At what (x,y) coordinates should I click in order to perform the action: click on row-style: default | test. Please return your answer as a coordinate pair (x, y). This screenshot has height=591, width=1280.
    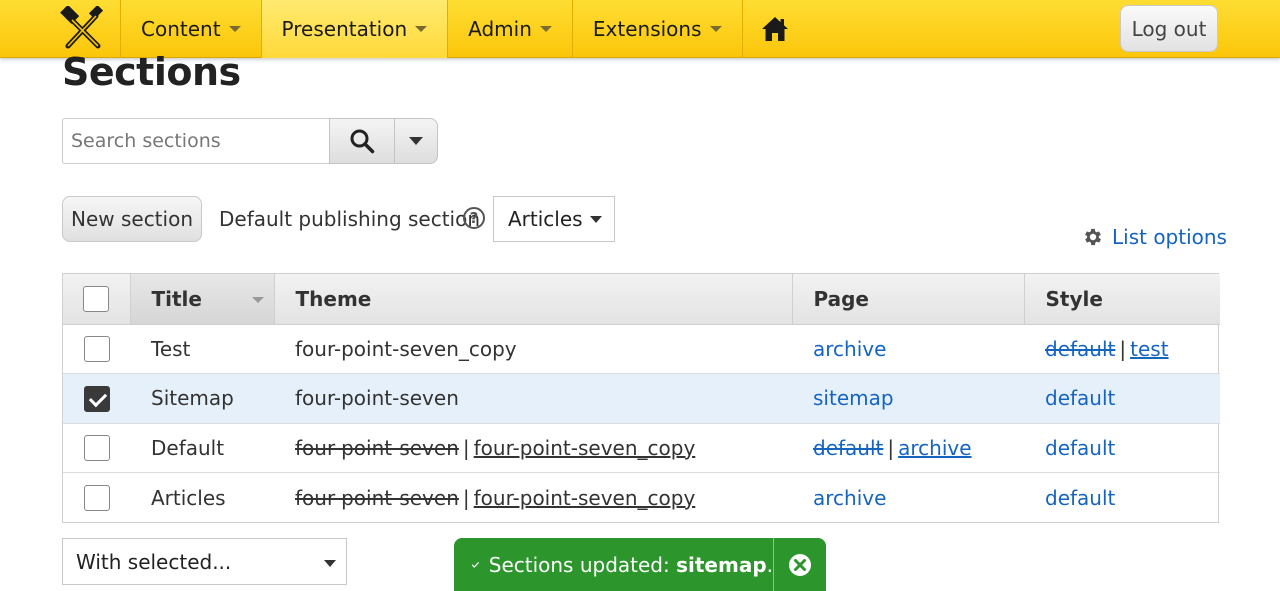
    Looking at the image, I should click on (1122, 349).